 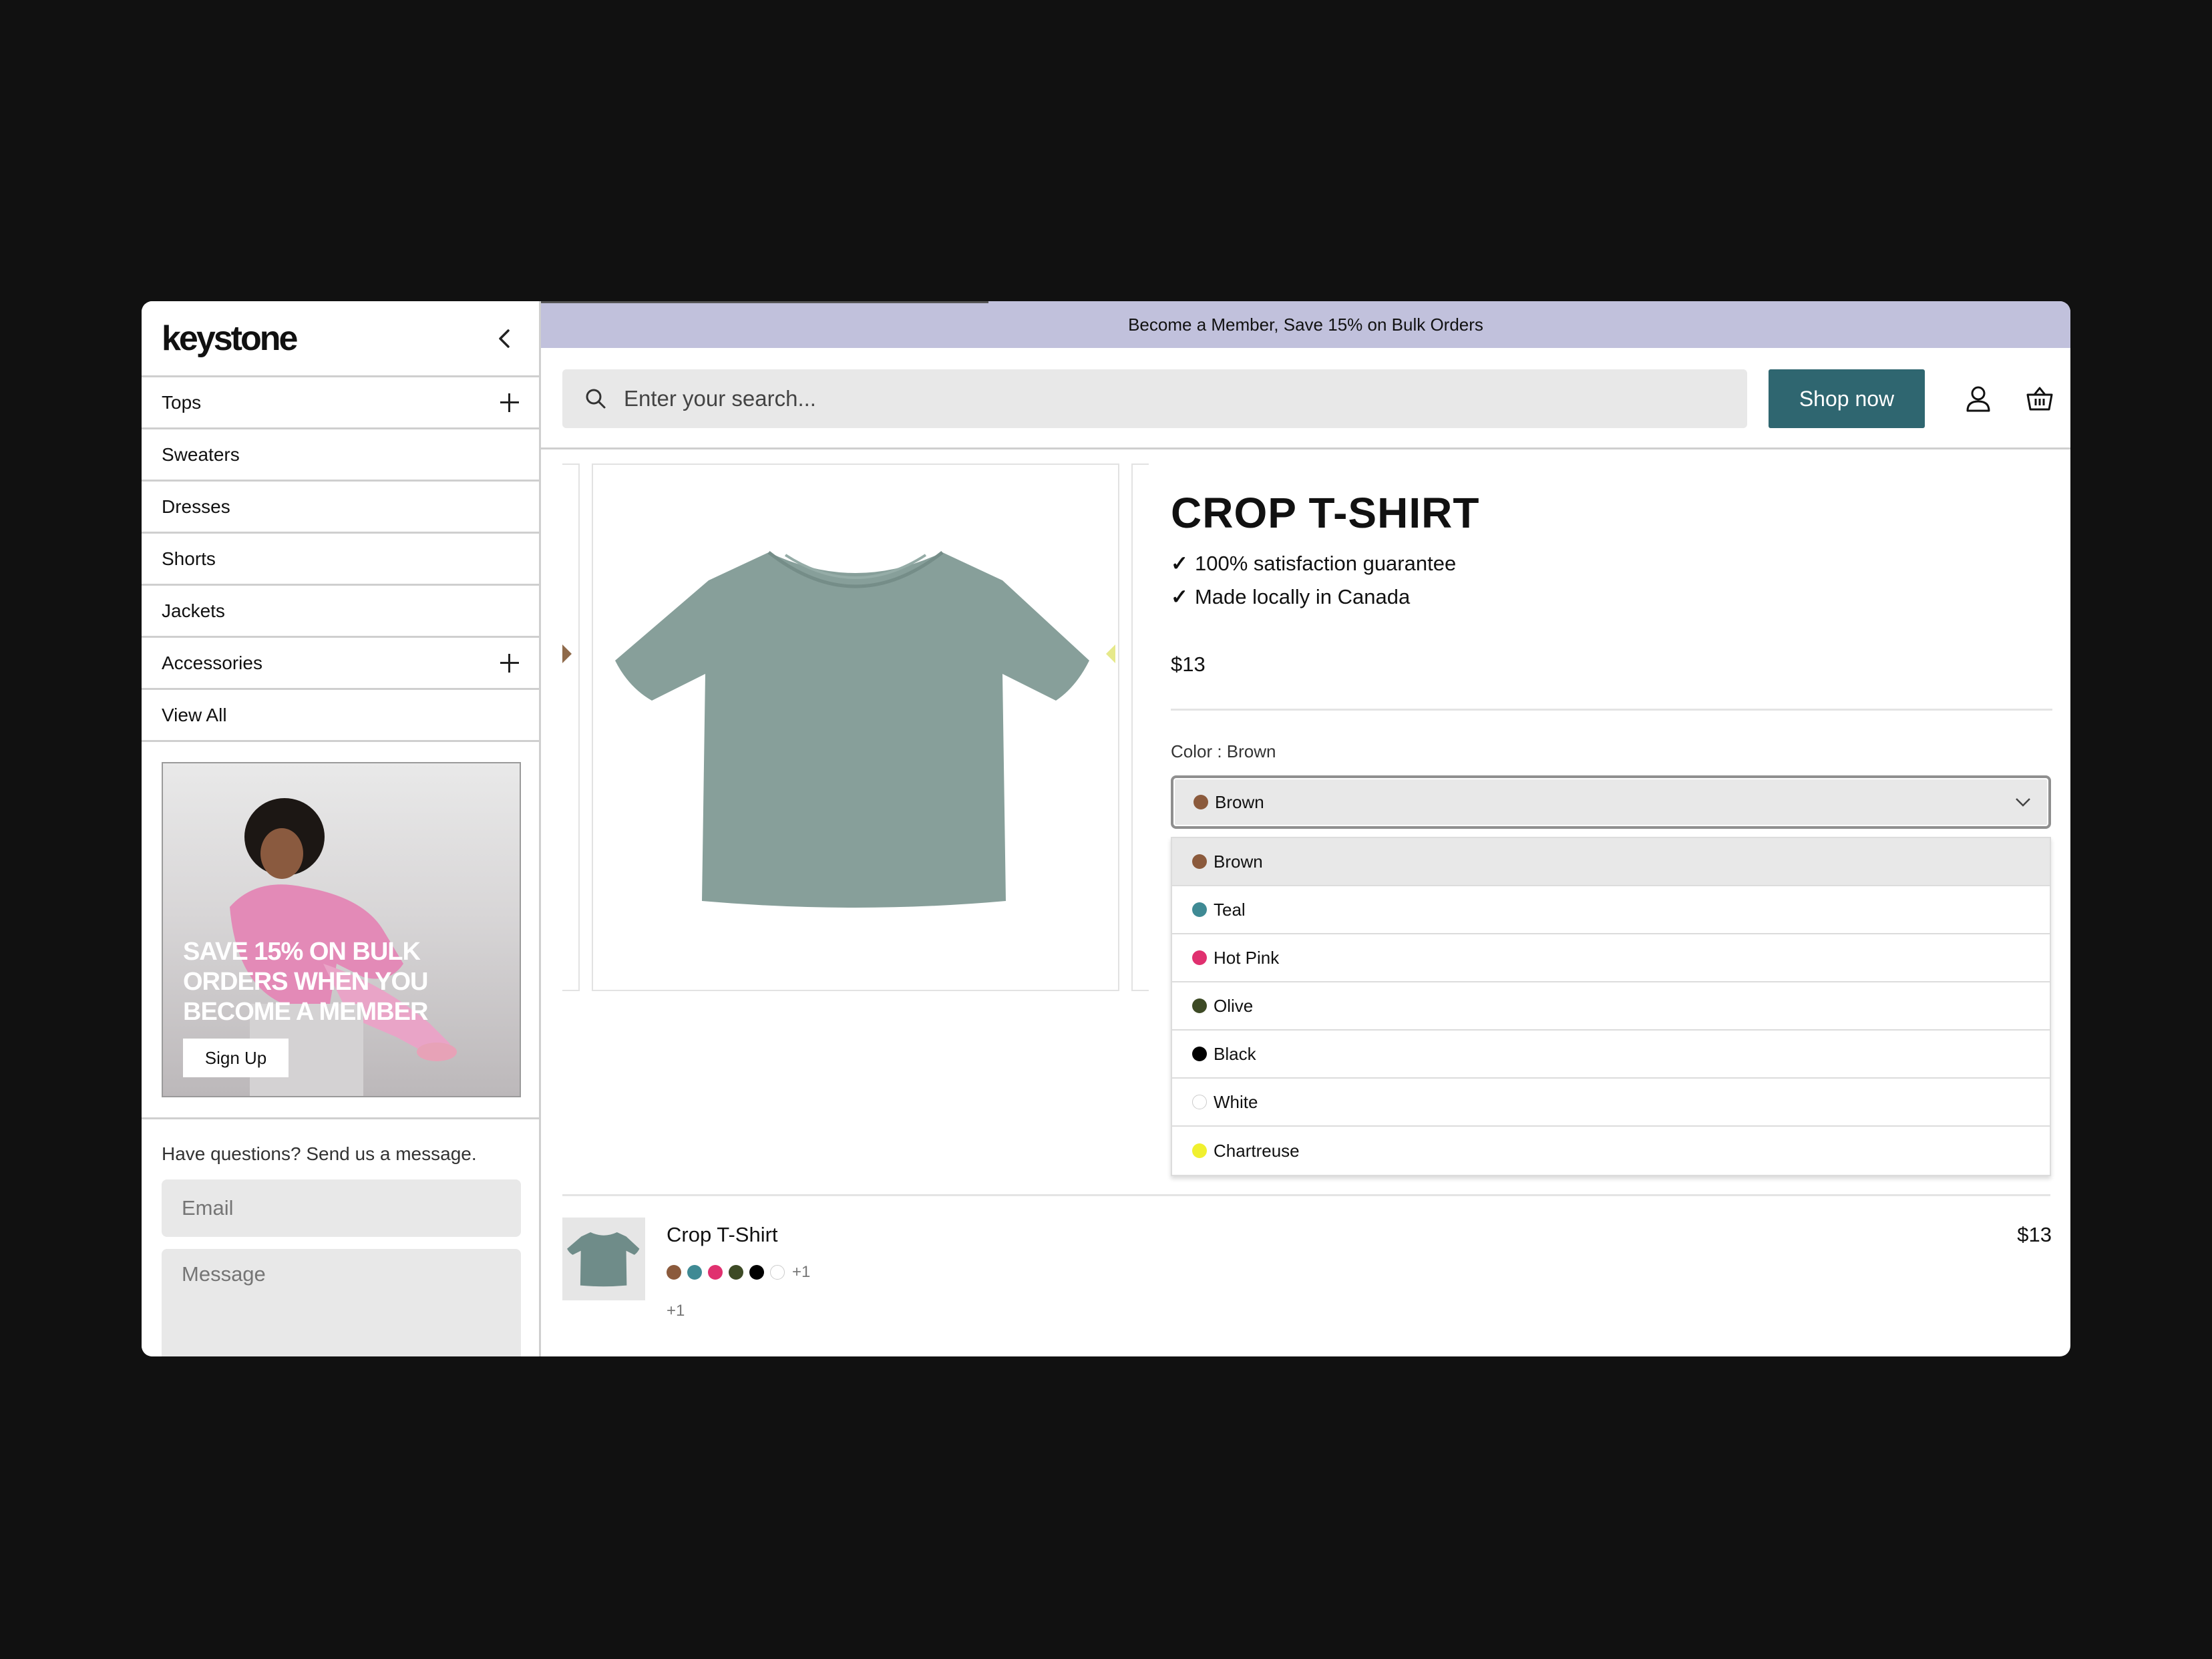 I want to click on search-bar, so click(x=1154, y=398).